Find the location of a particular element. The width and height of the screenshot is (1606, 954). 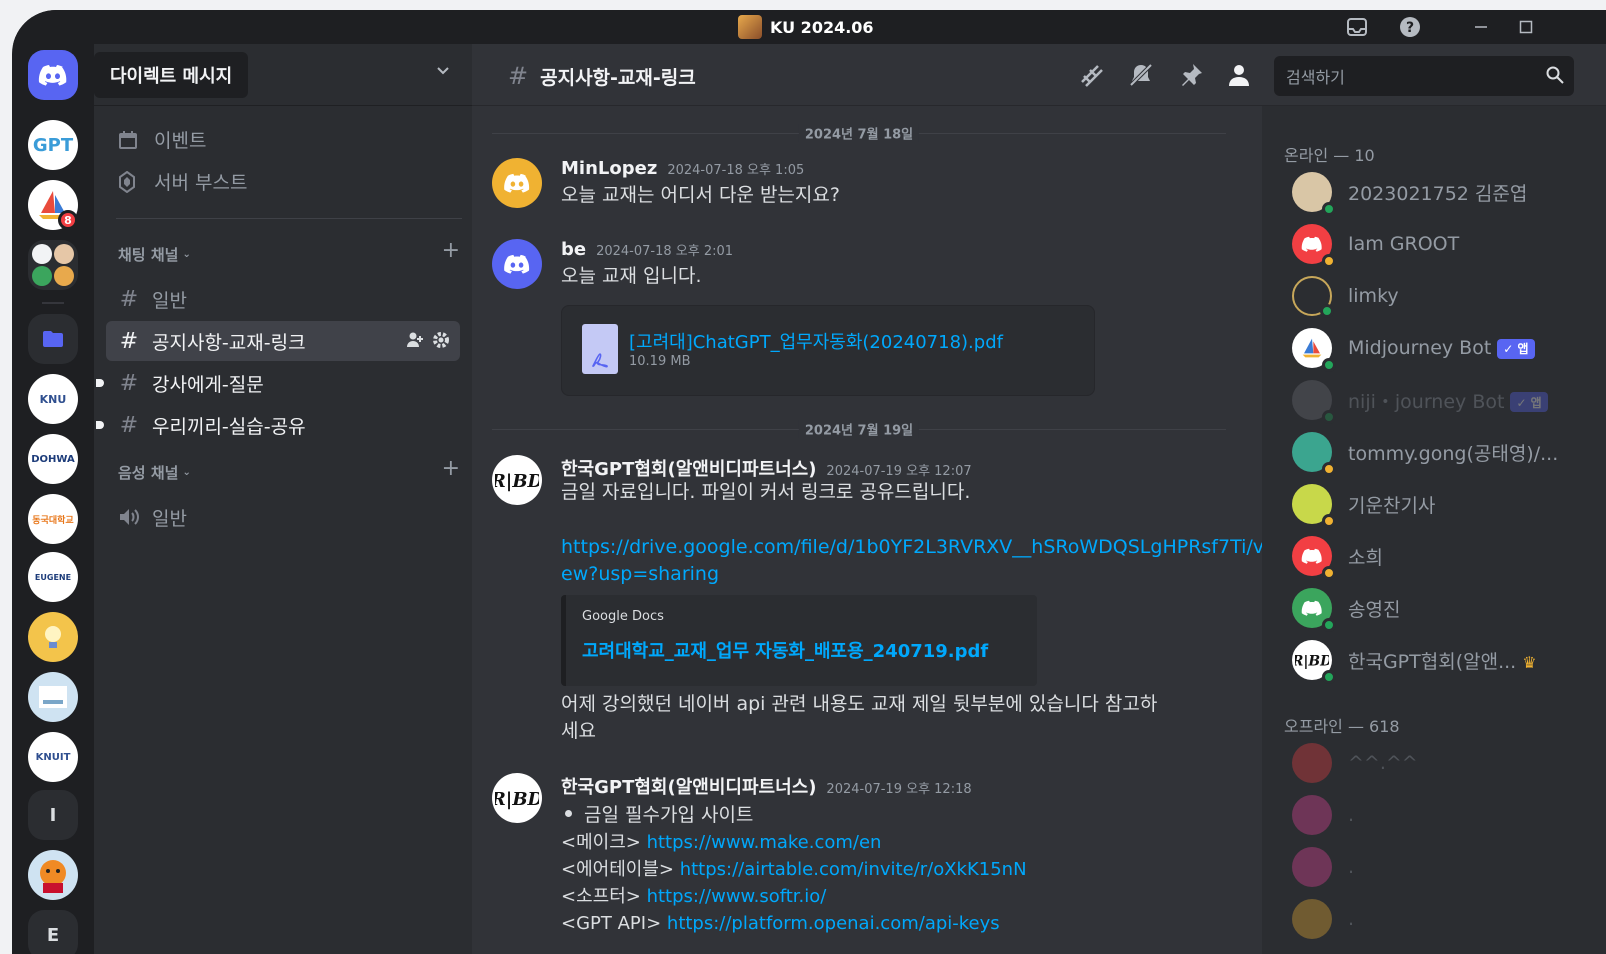

title-bar: KU 2024.06 ? is located at coordinates (809, 27).